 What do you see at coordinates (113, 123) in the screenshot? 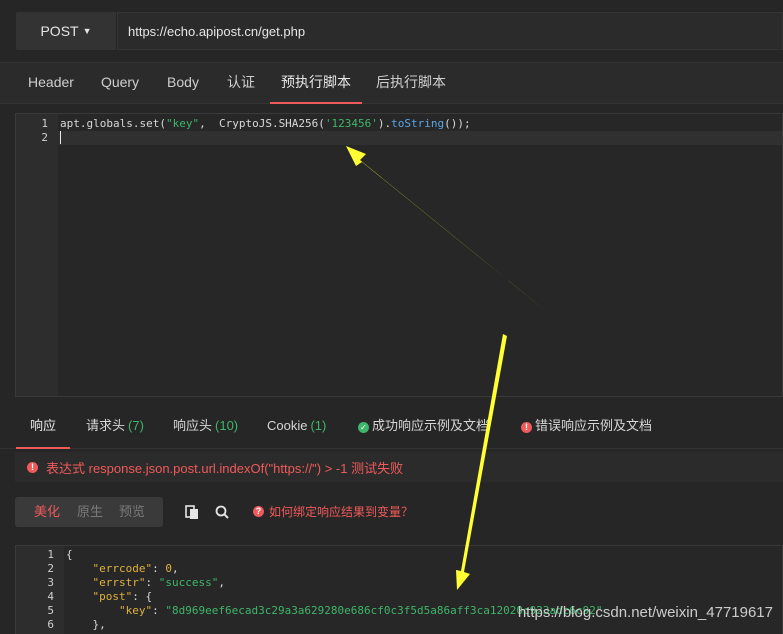
I see `code-token: apt.globals.set(` at bounding box center [113, 123].